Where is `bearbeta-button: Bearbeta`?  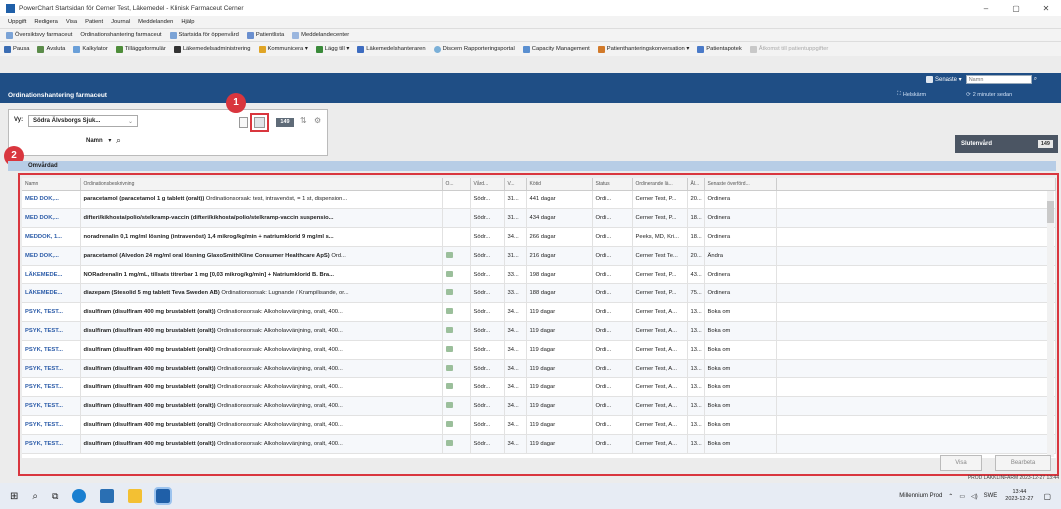 bearbeta-button: Bearbeta is located at coordinates (1023, 463).